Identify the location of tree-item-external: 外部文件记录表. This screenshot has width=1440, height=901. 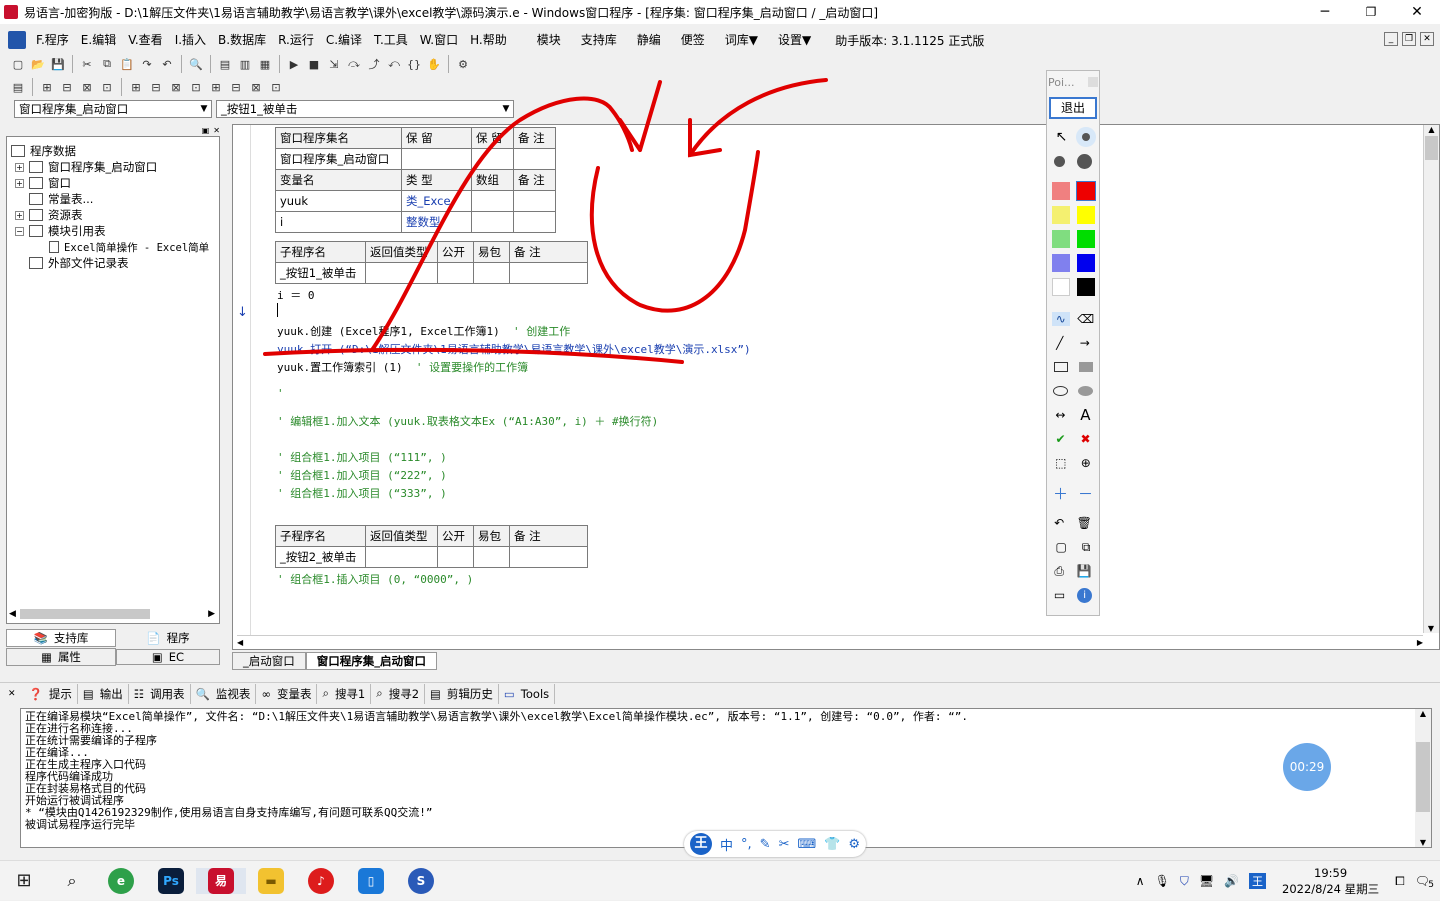
(113, 263).